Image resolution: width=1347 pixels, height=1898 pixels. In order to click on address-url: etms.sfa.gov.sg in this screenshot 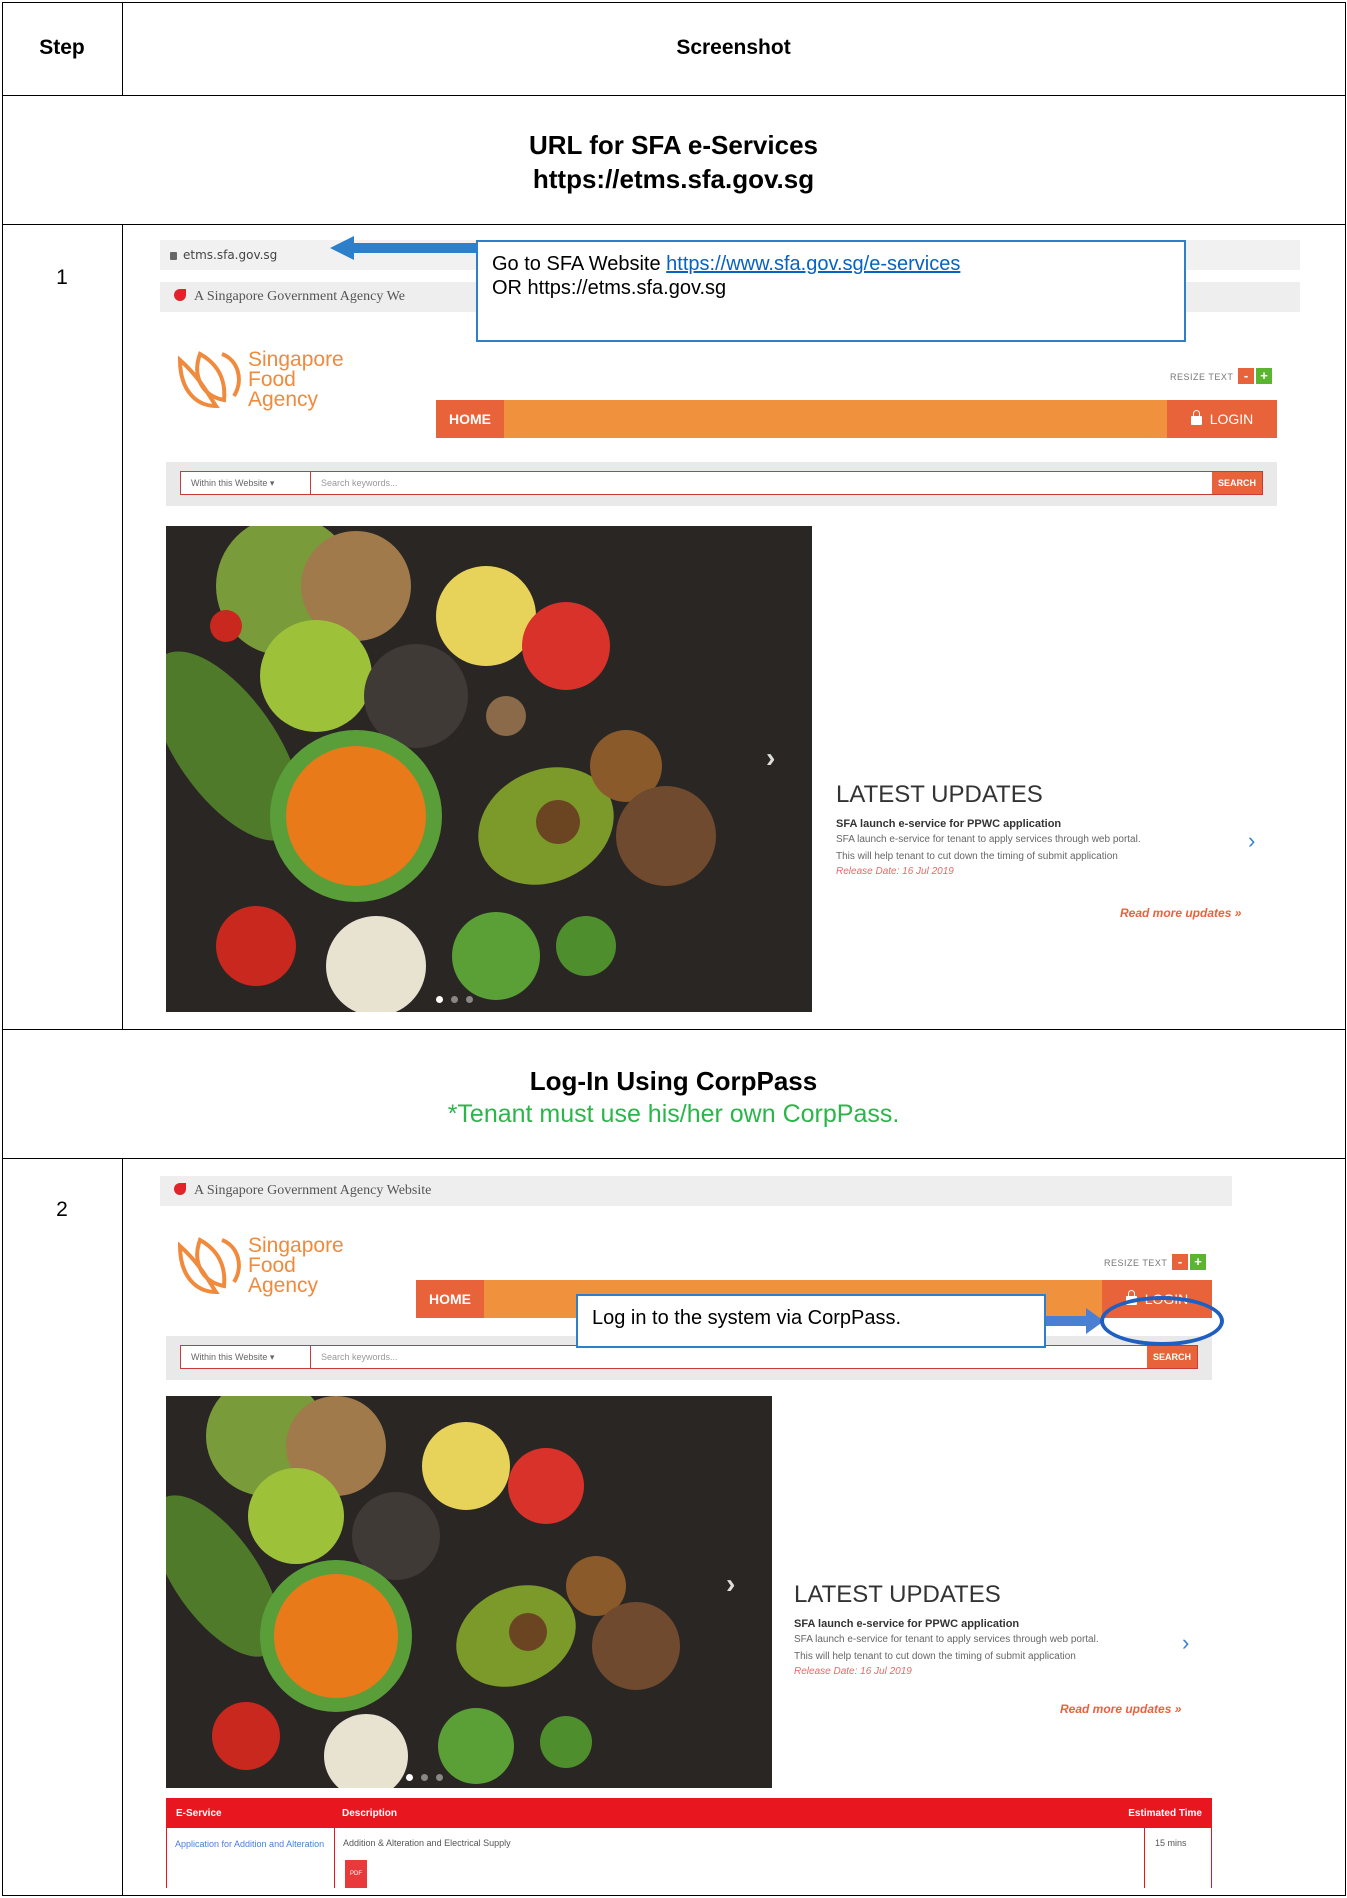, I will do `click(230, 255)`.